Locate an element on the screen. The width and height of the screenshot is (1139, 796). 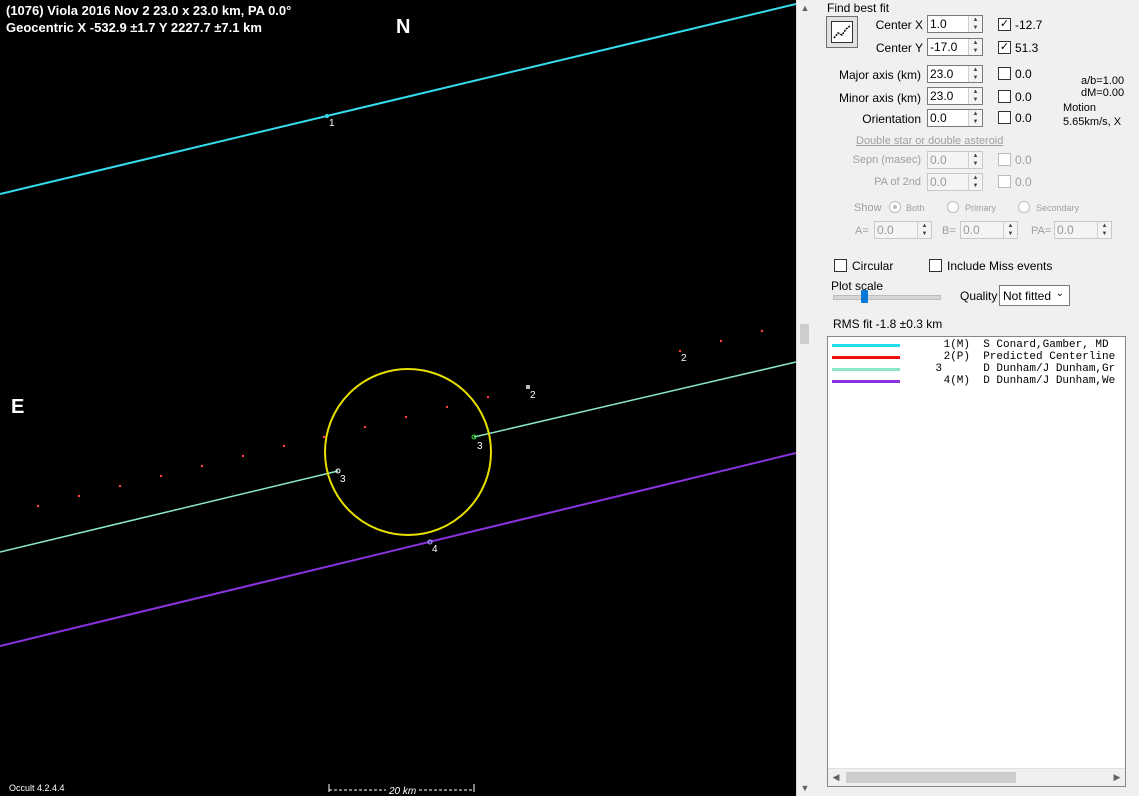
predicted-centerline-dots is located at coordinates (400, 418).